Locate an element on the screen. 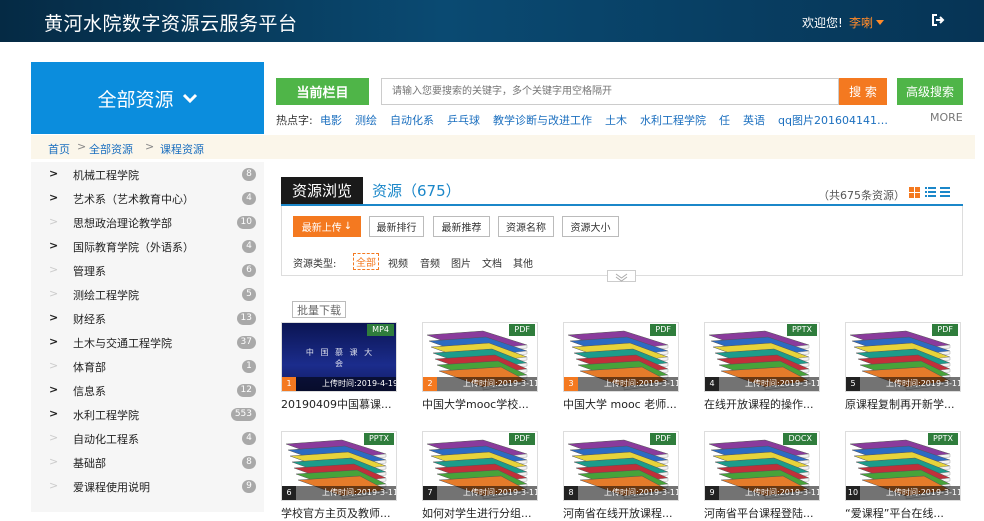 The width and height of the screenshot is (984, 521). resource-thumbnail: PDF 8 上传时间:2019-3-11 is located at coordinates (621, 466).